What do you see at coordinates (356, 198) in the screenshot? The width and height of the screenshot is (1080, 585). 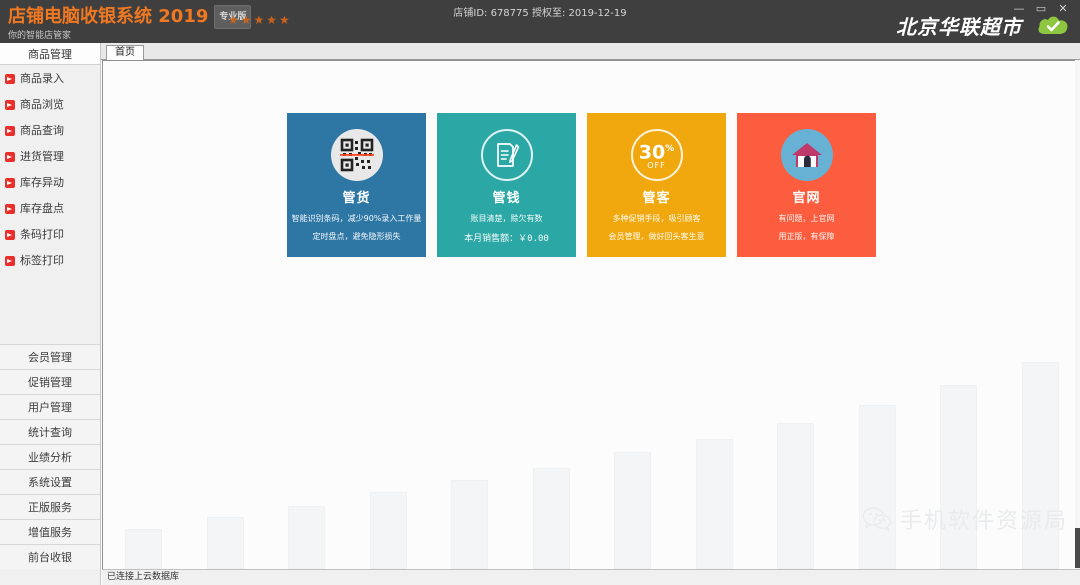 I see `card-title: 管货` at bounding box center [356, 198].